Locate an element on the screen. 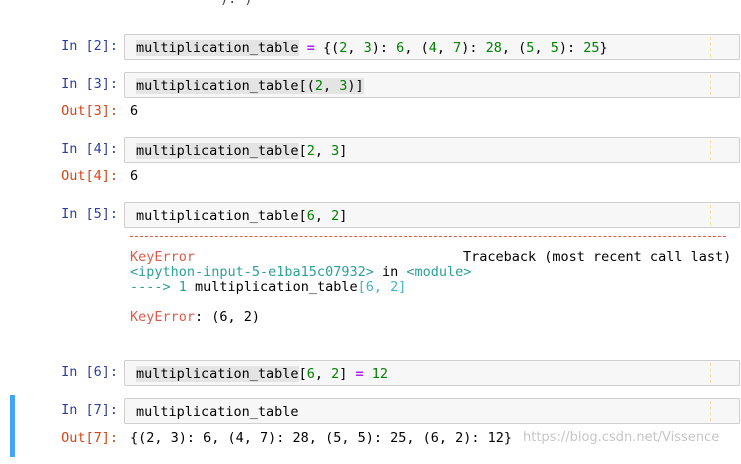 Image resolution: width=741 pixels, height=464 pixels. code-input: multiplication_table[(2, 3)] is located at coordinates (432, 85).